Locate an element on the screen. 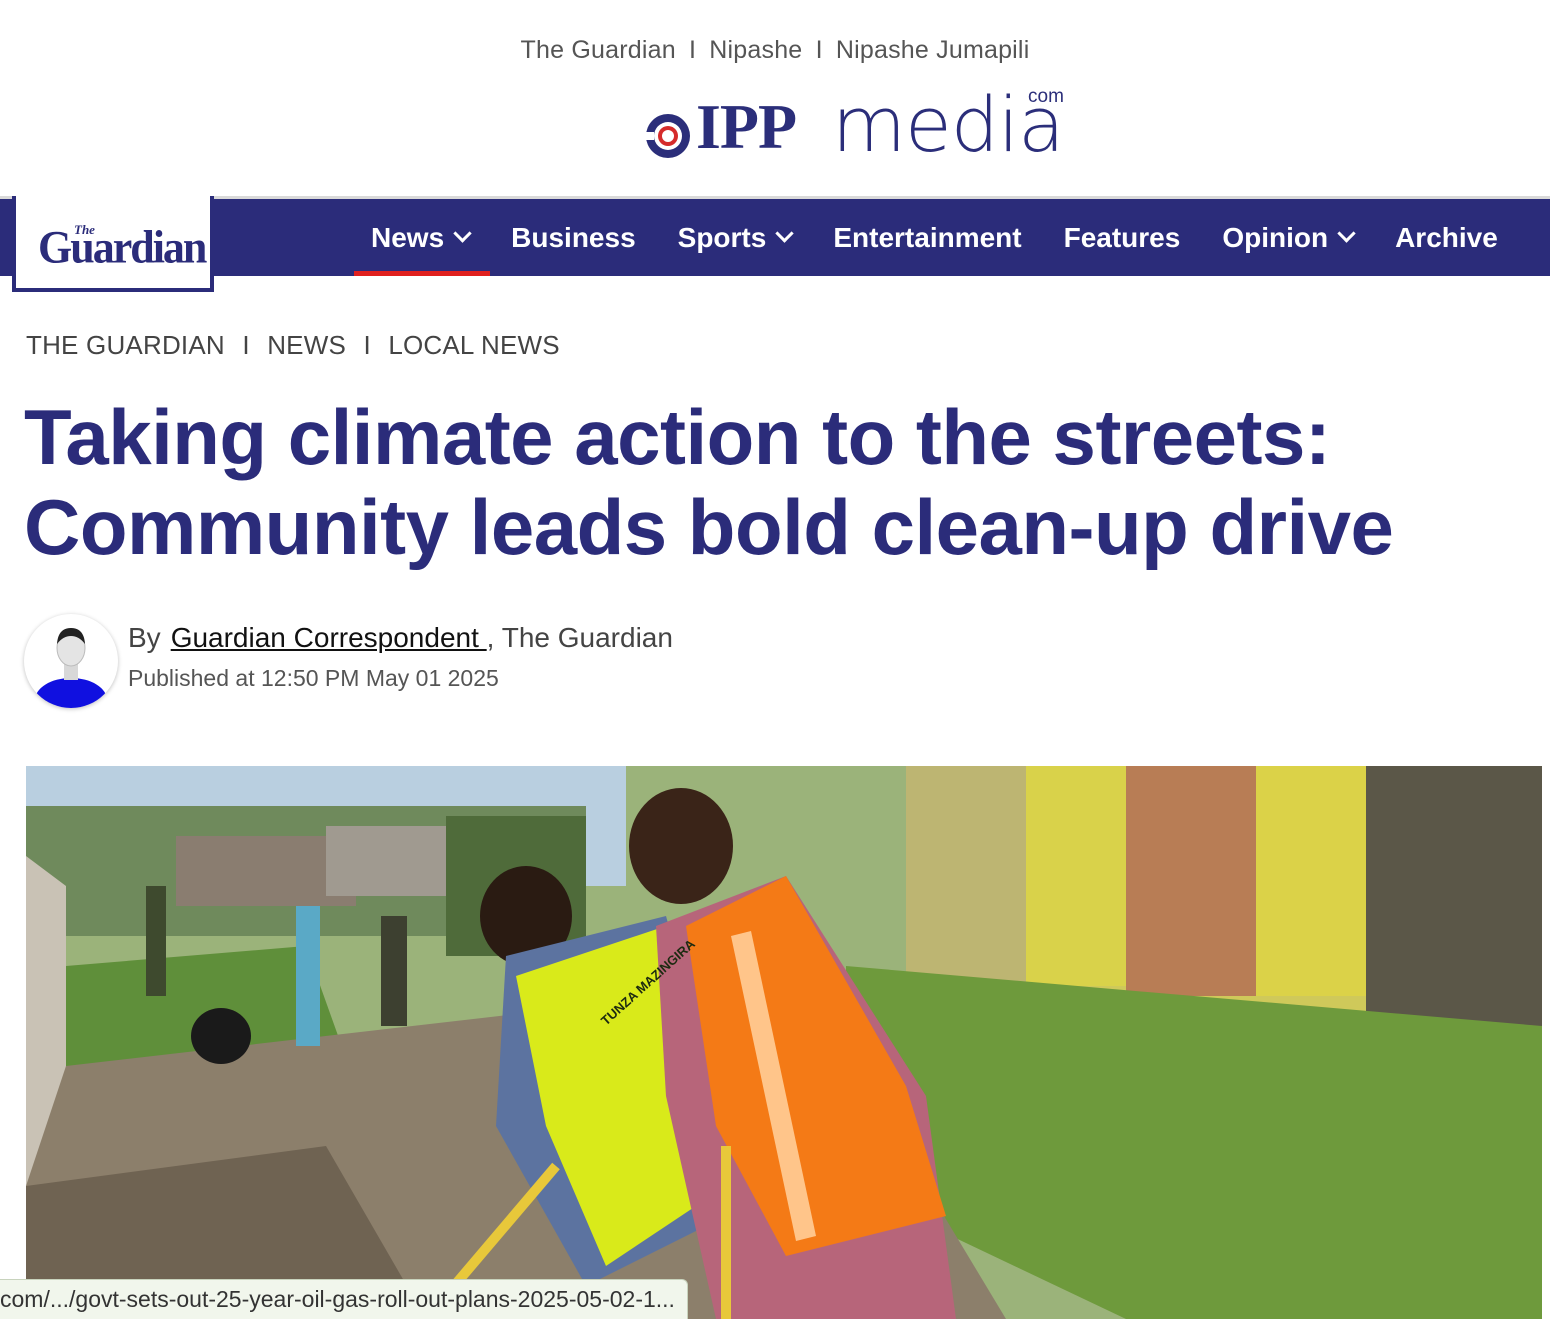  ipp-logo-bold: IPP is located at coordinates (746, 126).